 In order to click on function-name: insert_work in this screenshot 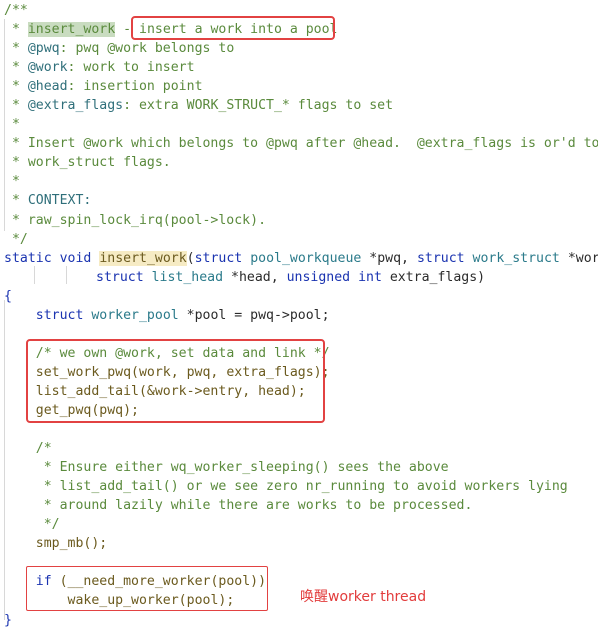, I will do `click(143, 258)`.